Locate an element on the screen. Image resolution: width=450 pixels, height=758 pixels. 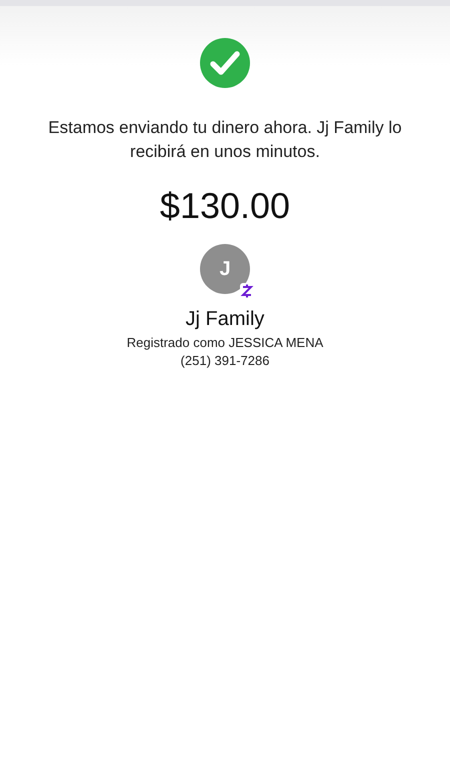
status-message: Estamos enviando tu dinero ahora. Jj Family lo recibirá en unos minutos. is located at coordinates (225, 140).